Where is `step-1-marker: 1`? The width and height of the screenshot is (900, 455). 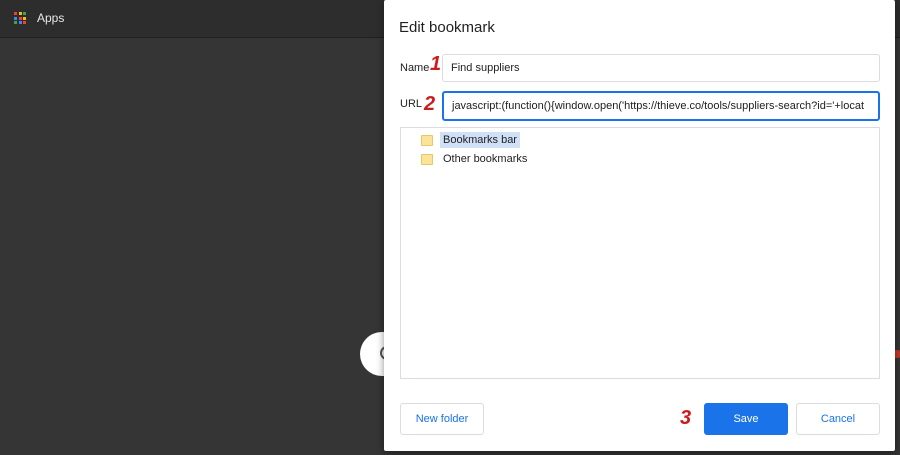 step-1-marker: 1 is located at coordinates (436, 64).